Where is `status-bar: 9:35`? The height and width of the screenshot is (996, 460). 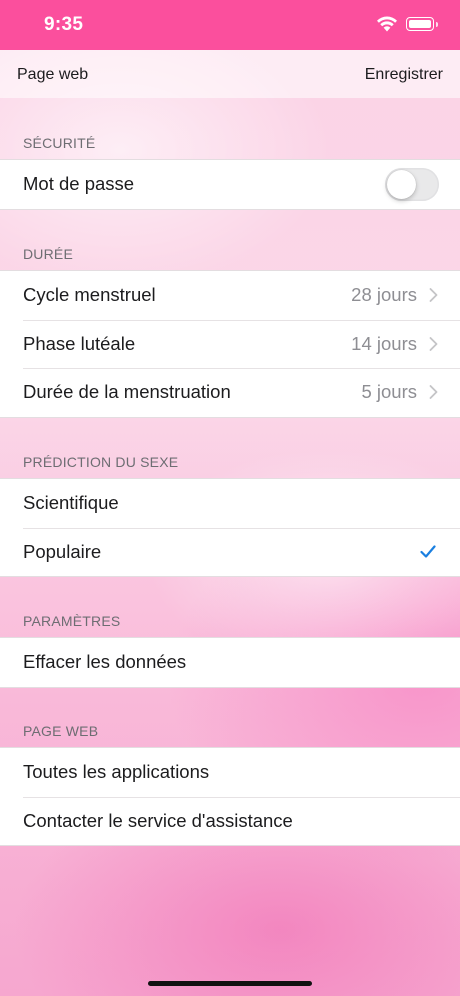
status-bar: 9:35 is located at coordinates (230, 25).